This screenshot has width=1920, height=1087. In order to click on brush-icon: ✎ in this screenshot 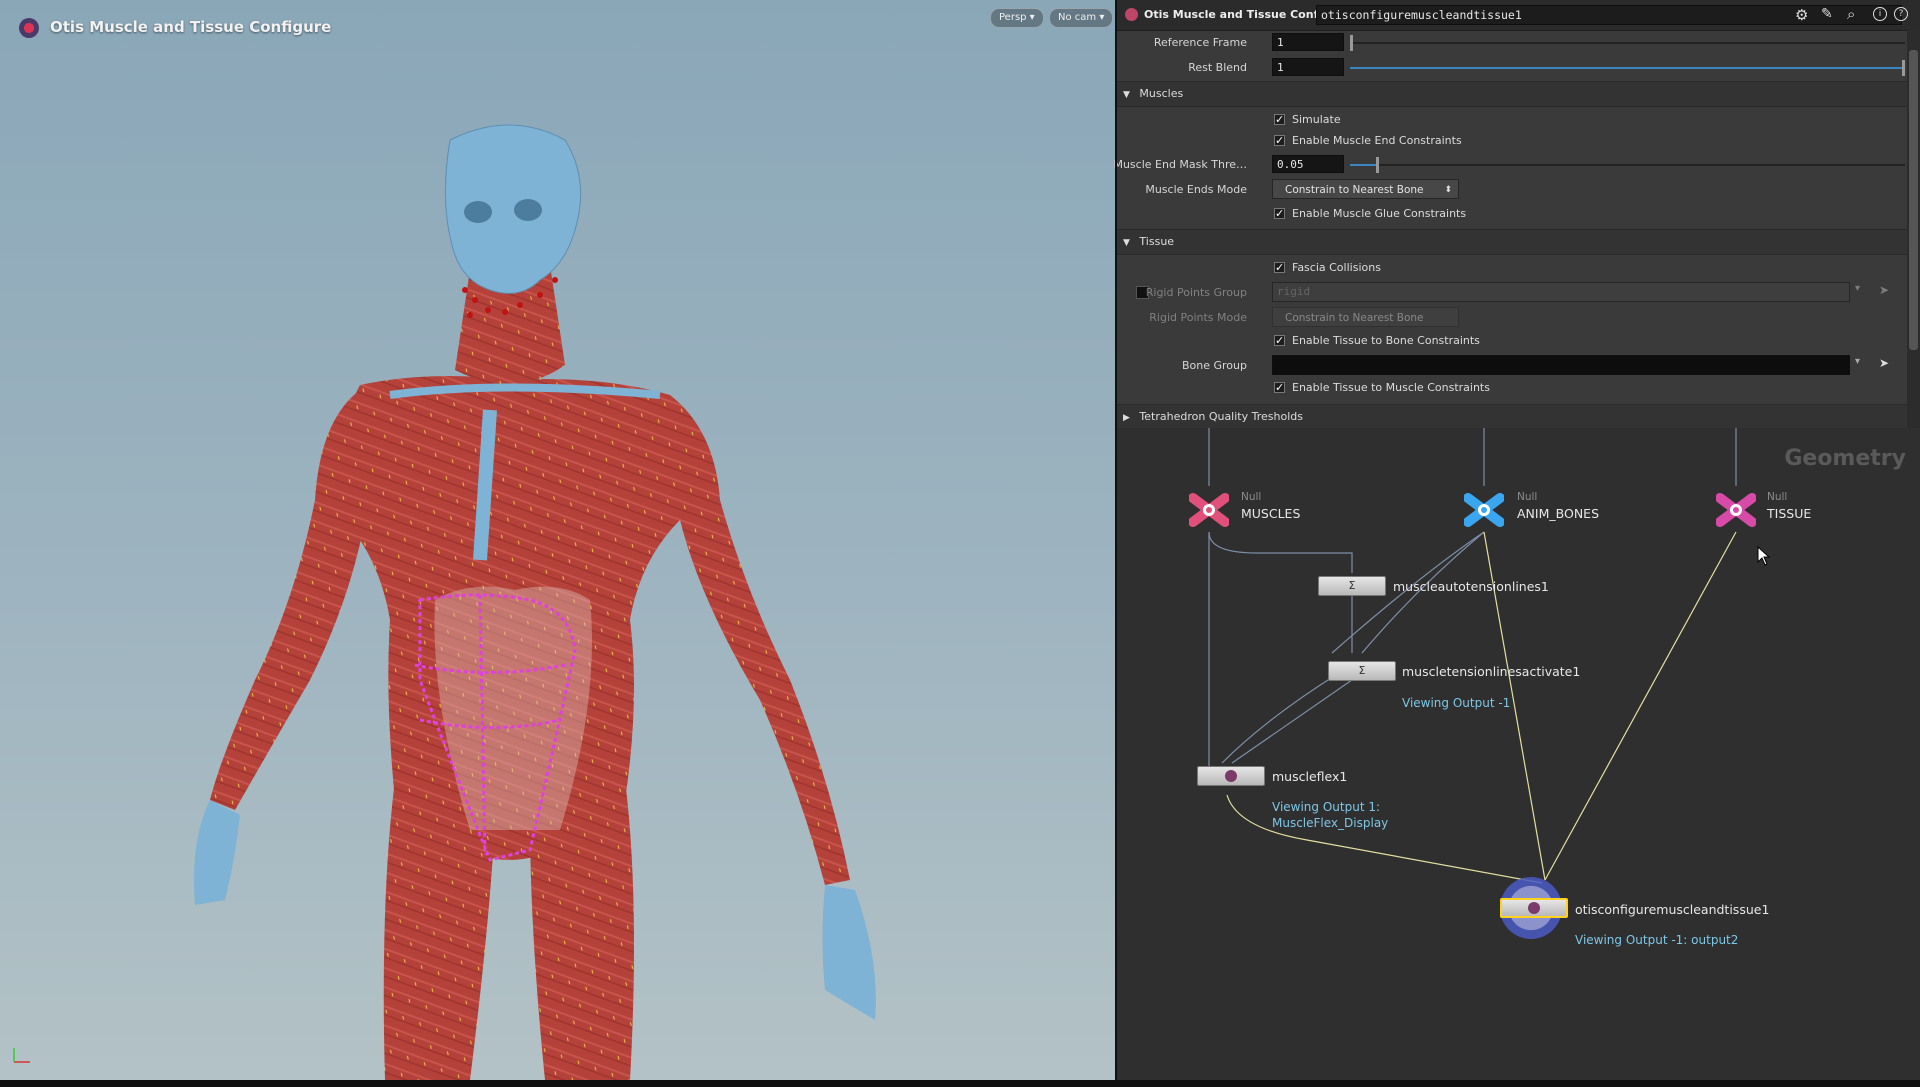, I will do `click(1827, 14)`.